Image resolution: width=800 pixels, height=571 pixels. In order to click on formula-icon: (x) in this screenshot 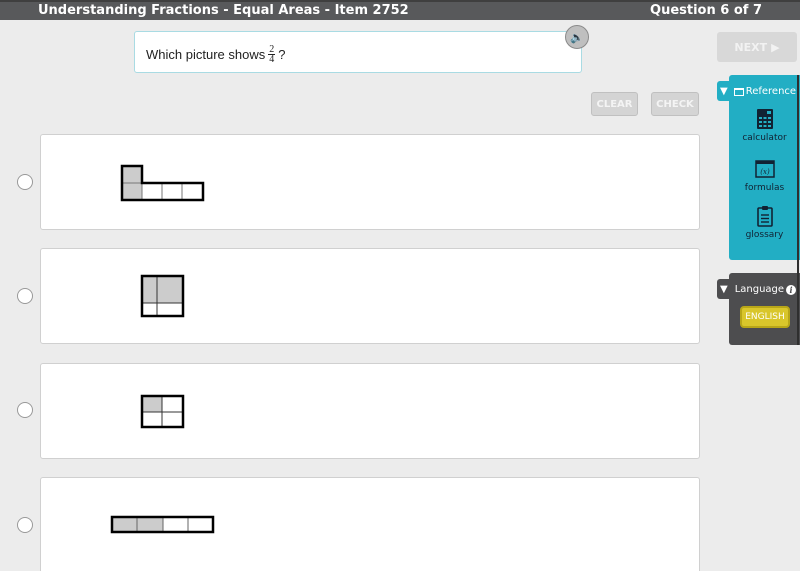, I will do `click(764, 169)`.